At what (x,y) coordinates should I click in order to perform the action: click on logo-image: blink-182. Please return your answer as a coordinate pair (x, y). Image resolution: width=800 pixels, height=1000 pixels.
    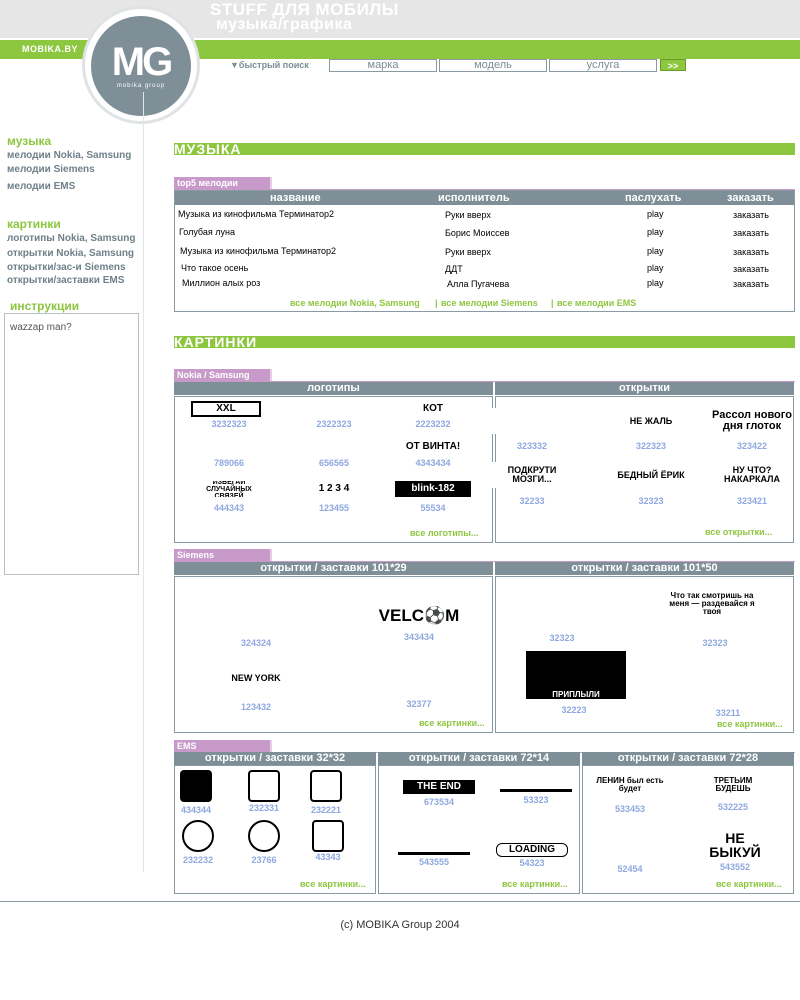
    Looking at the image, I should click on (433, 489).